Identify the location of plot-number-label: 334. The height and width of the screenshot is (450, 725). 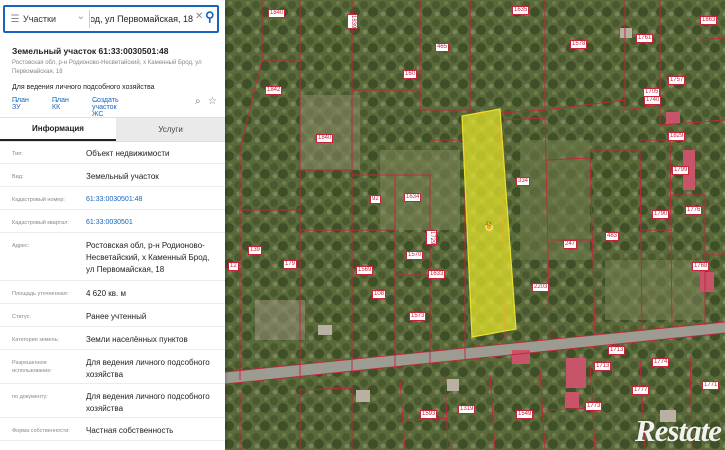
(523, 181).